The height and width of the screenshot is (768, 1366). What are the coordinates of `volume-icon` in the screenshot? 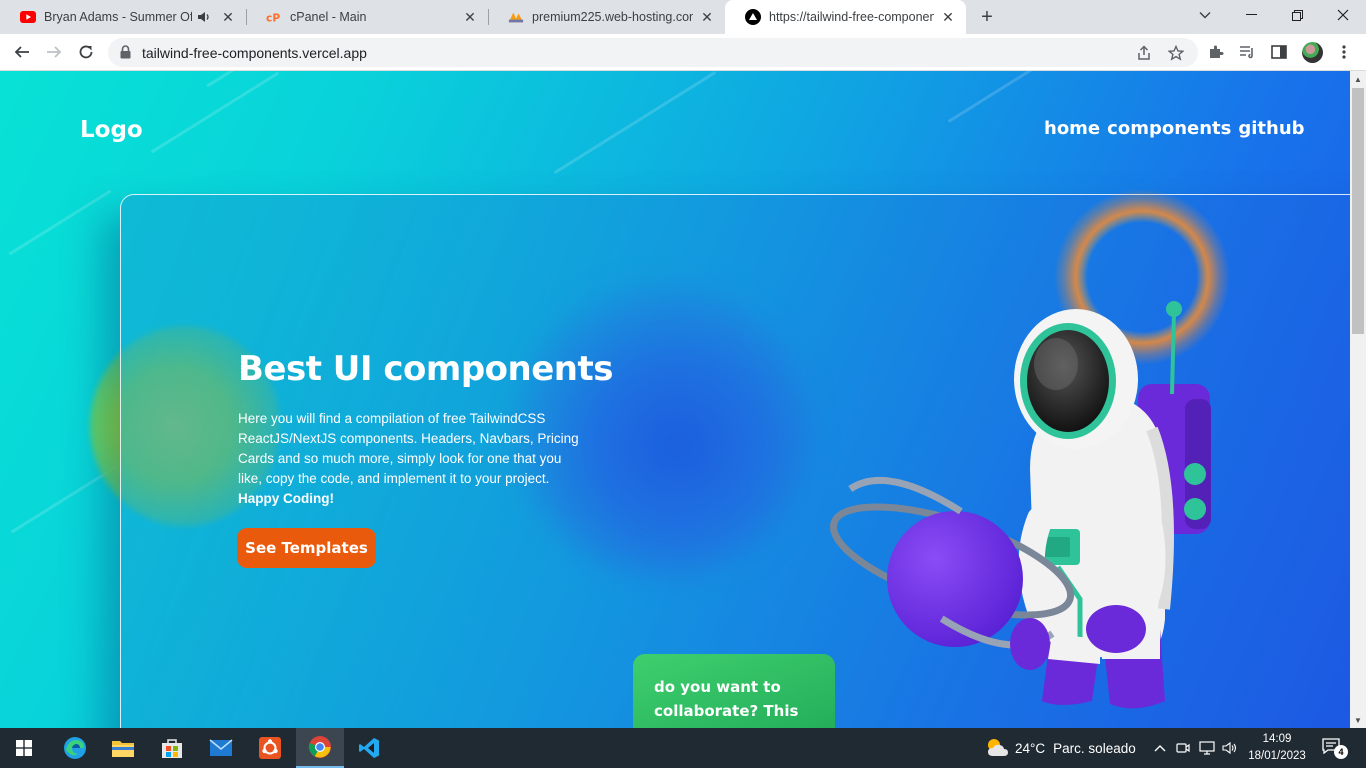 It's located at (1230, 748).